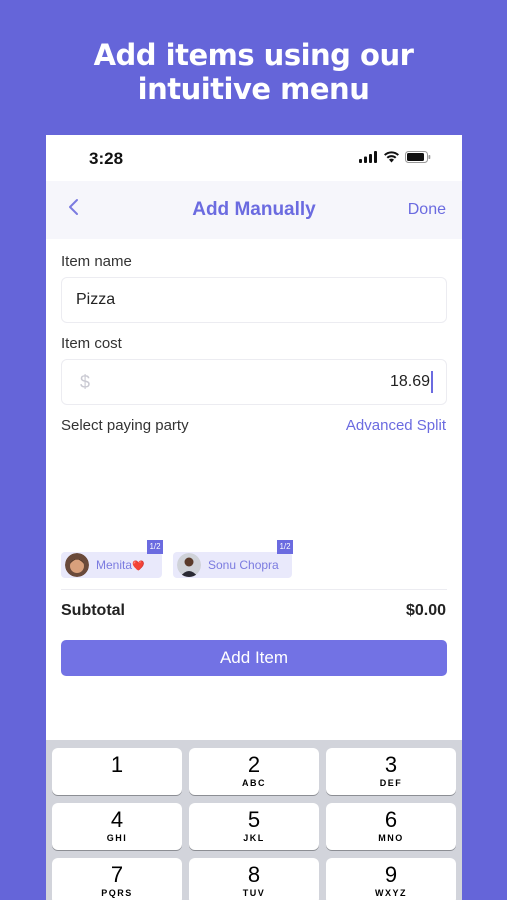 The image size is (507, 900). Describe the element at coordinates (117, 838) in the screenshot. I see `key-letters: GHI` at that location.